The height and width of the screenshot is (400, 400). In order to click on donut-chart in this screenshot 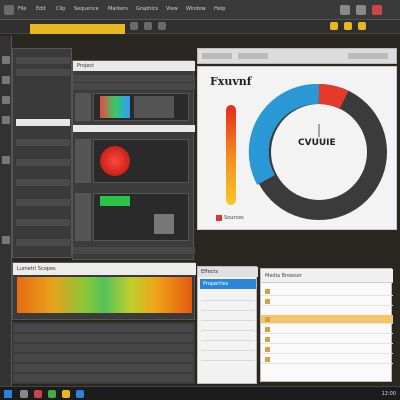, I will do `click(317, 151)`.